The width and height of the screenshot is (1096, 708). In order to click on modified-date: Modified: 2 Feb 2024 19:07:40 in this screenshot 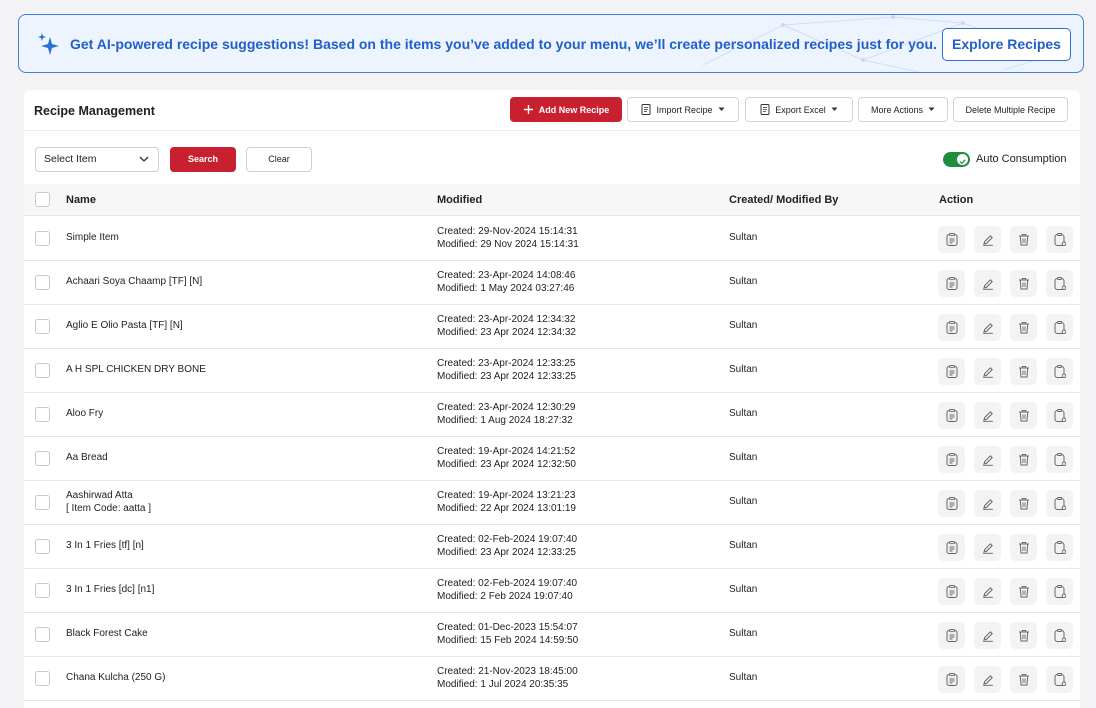, I will do `click(505, 596)`.